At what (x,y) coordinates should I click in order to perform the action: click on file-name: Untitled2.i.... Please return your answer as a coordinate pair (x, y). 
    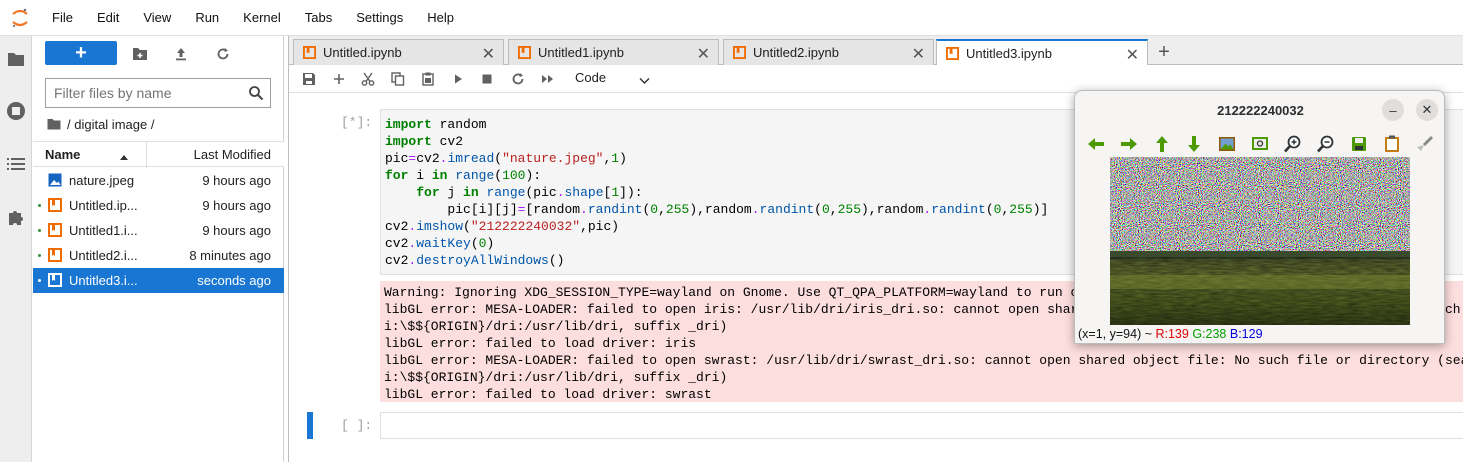
    Looking at the image, I should click on (103, 255).